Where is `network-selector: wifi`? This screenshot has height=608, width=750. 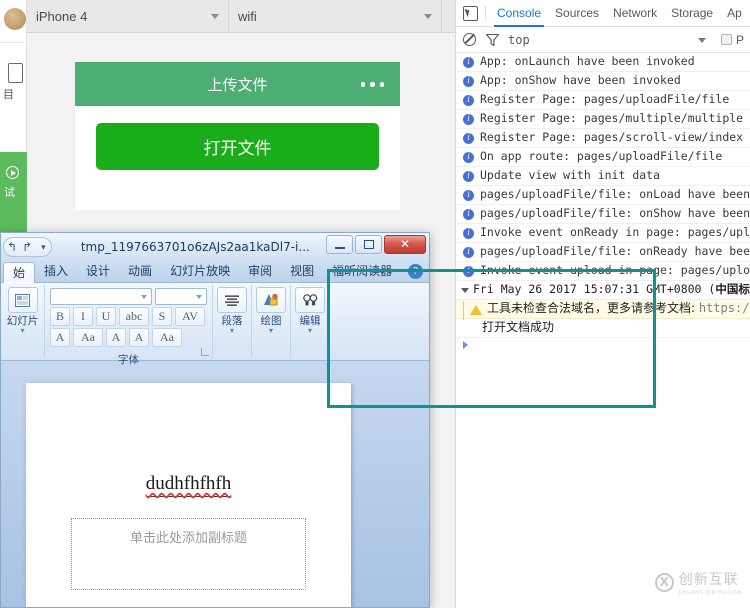
network-selector: wifi is located at coordinates (335, 16).